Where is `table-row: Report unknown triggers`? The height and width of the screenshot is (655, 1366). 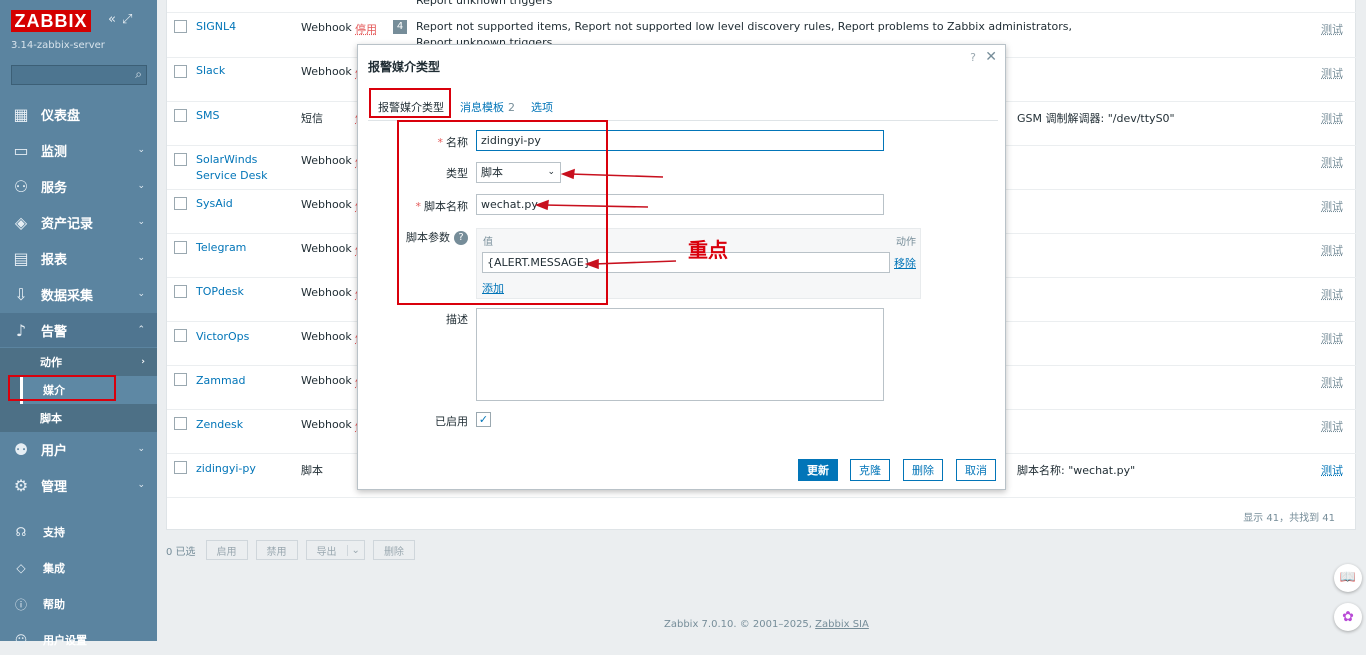
table-row: Report unknown triggers is located at coordinates (762, 6).